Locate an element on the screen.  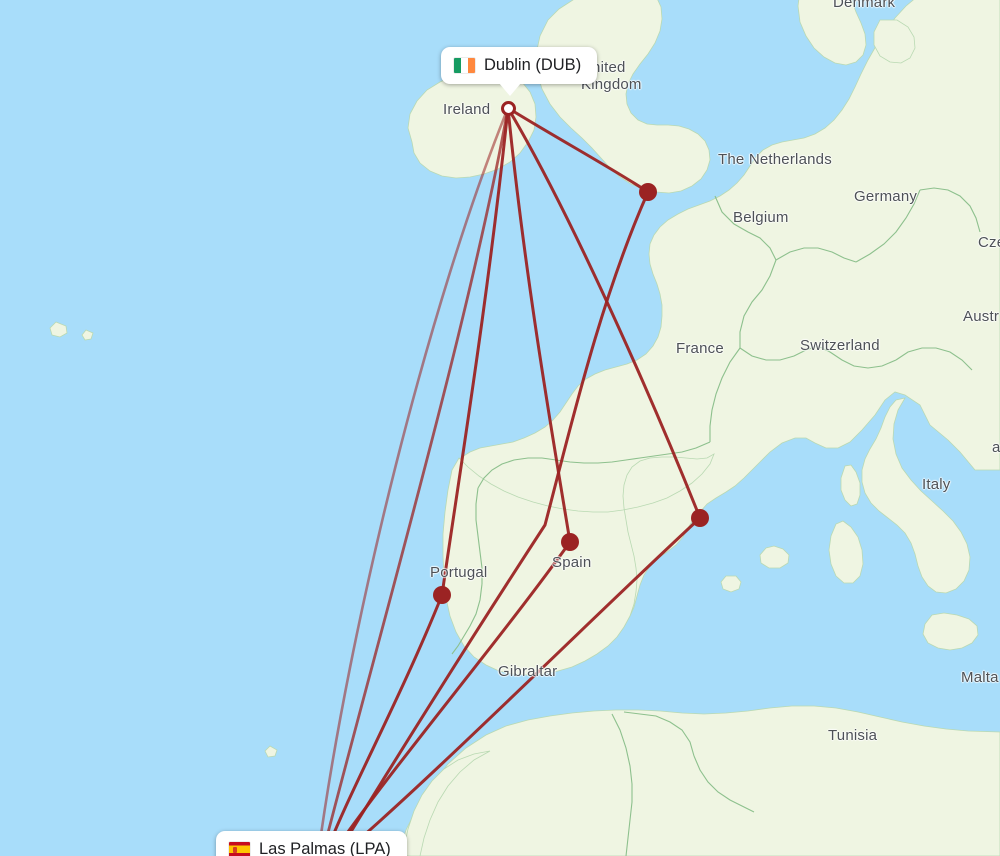
lisbon-waypoint is located at coordinates (442, 595).